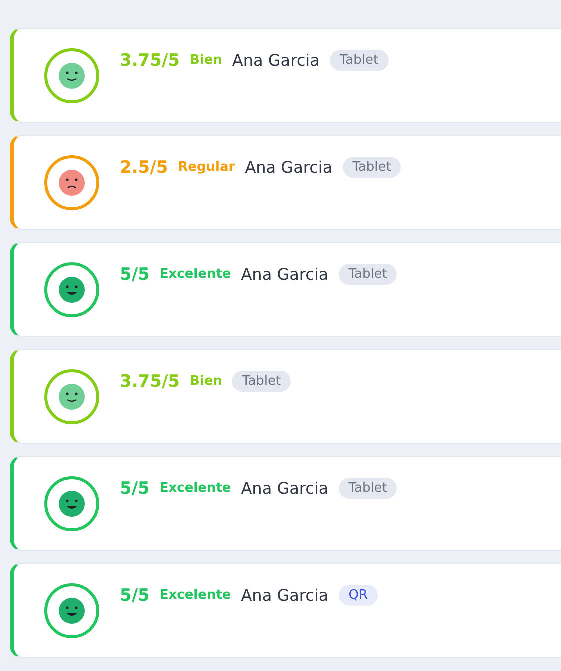 This screenshot has height=671, width=561. Describe the element at coordinates (207, 167) in the screenshot. I see `rating-label: Regular` at that location.